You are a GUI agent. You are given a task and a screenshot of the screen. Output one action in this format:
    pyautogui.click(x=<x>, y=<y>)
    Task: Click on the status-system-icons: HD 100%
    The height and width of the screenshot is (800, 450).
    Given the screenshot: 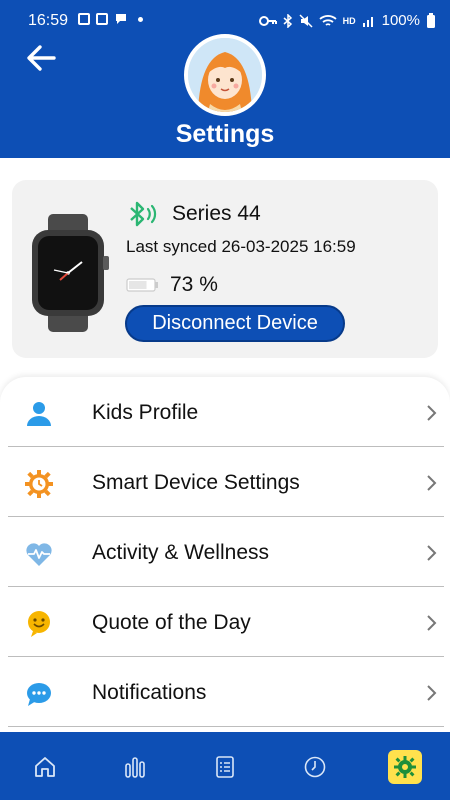 What is the action you would take?
    pyautogui.click(x=347, y=20)
    